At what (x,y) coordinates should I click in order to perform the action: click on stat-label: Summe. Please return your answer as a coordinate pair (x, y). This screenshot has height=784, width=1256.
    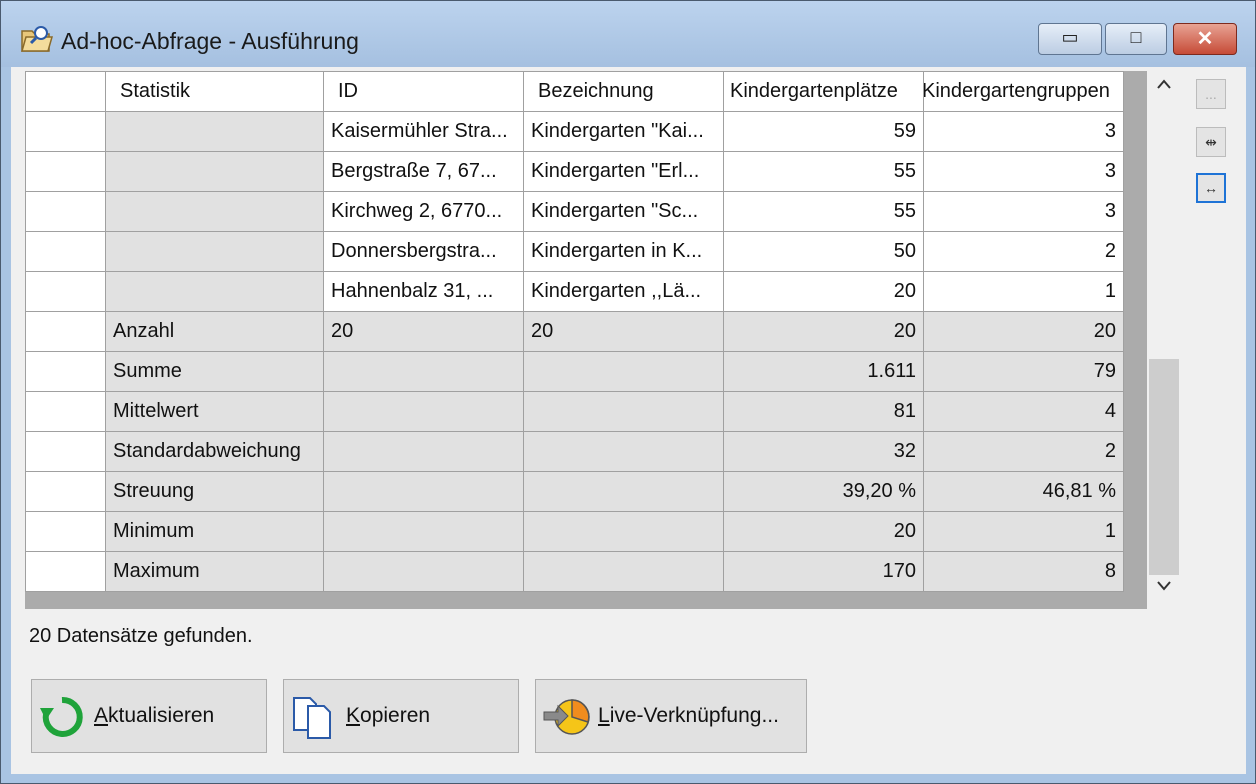
    Looking at the image, I should click on (214, 371).